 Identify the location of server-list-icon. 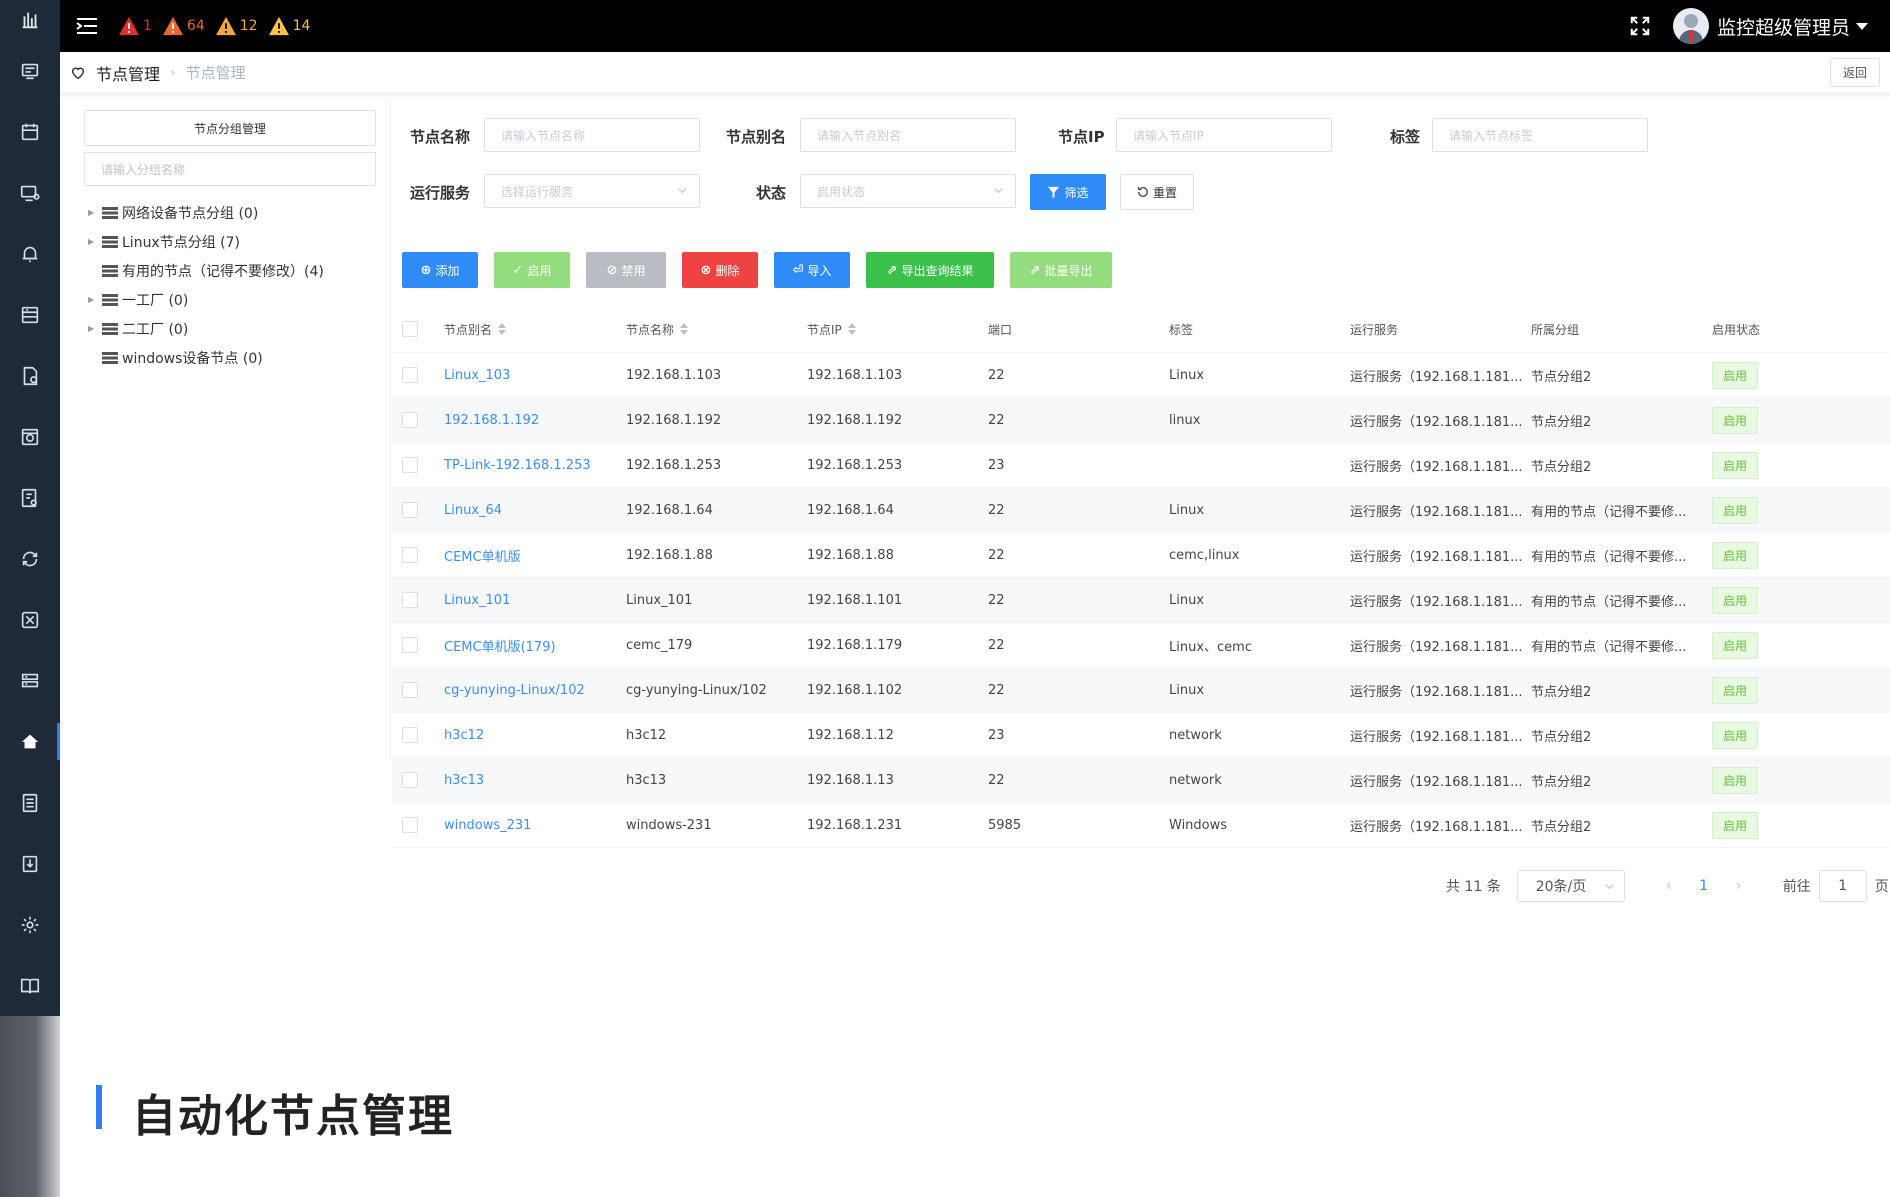
(30, 314).